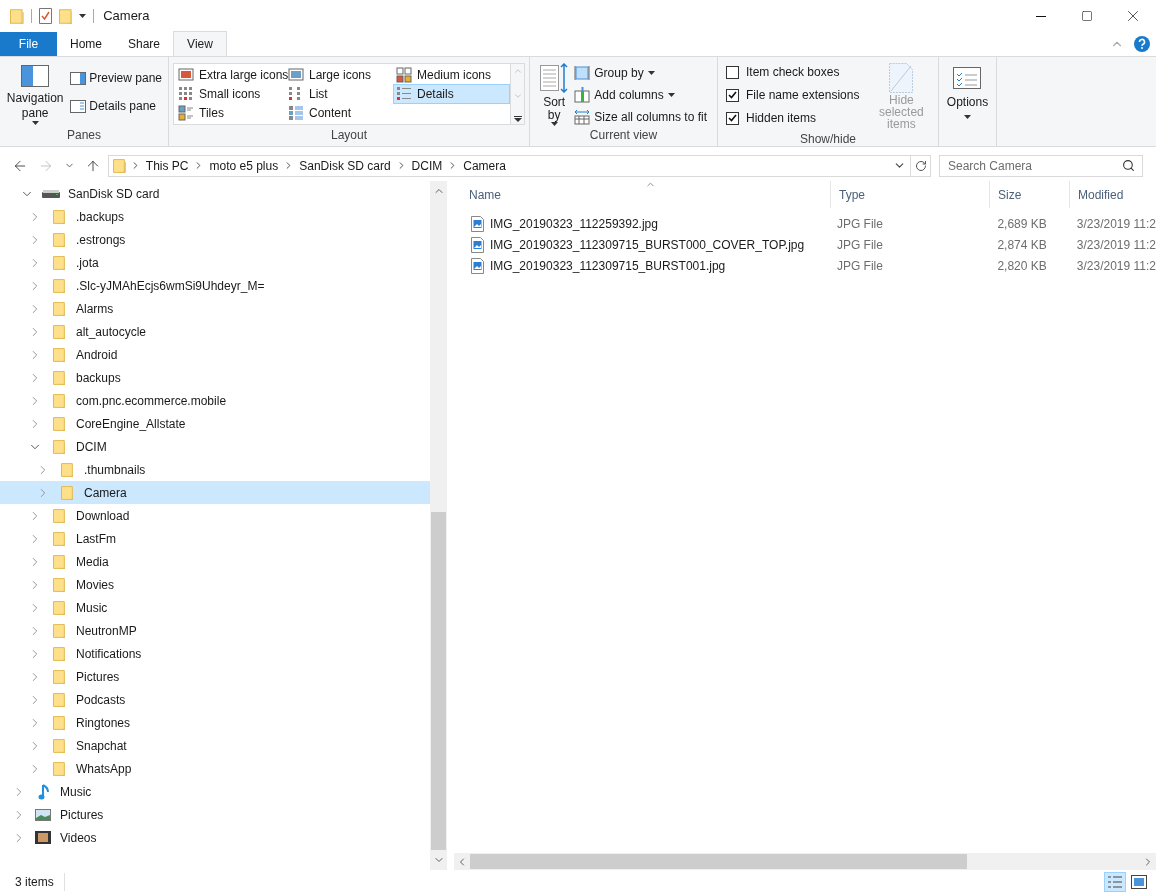 This screenshot has width=1156, height=893. I want to click on window-title: Camera, so click(126, 16).